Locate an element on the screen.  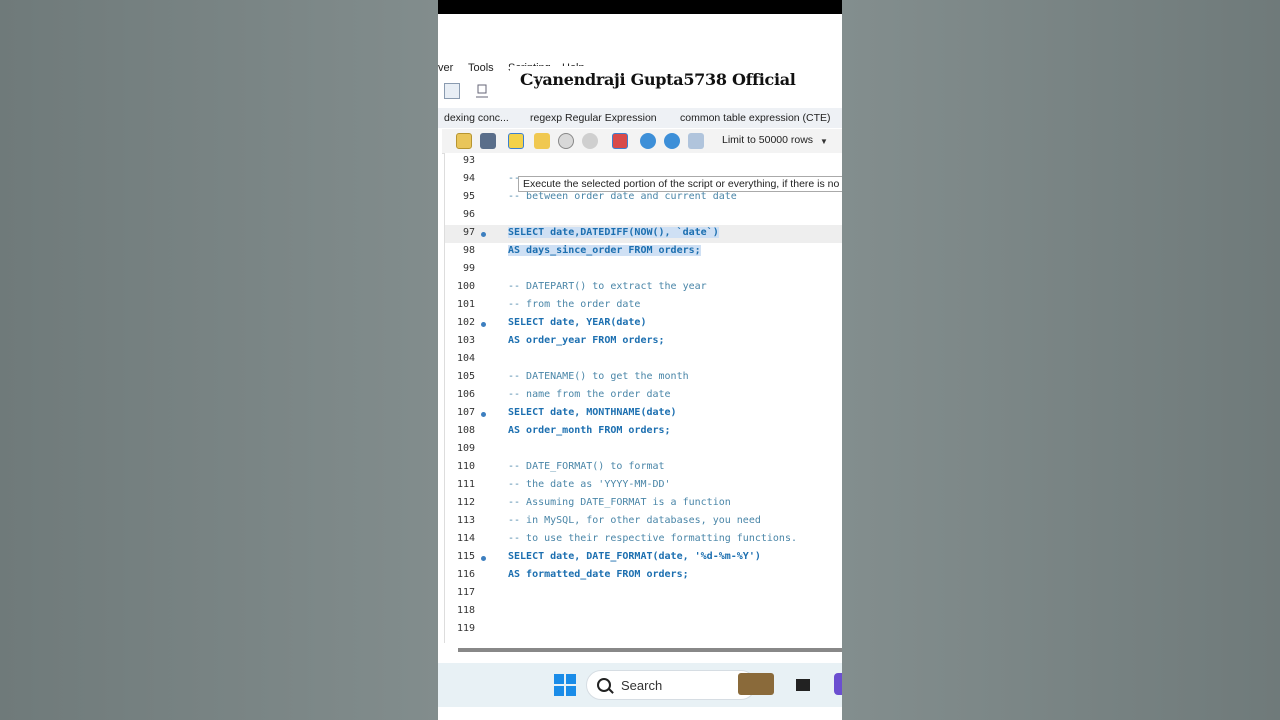
code-line: 93 is located at coordinates (643, 162).